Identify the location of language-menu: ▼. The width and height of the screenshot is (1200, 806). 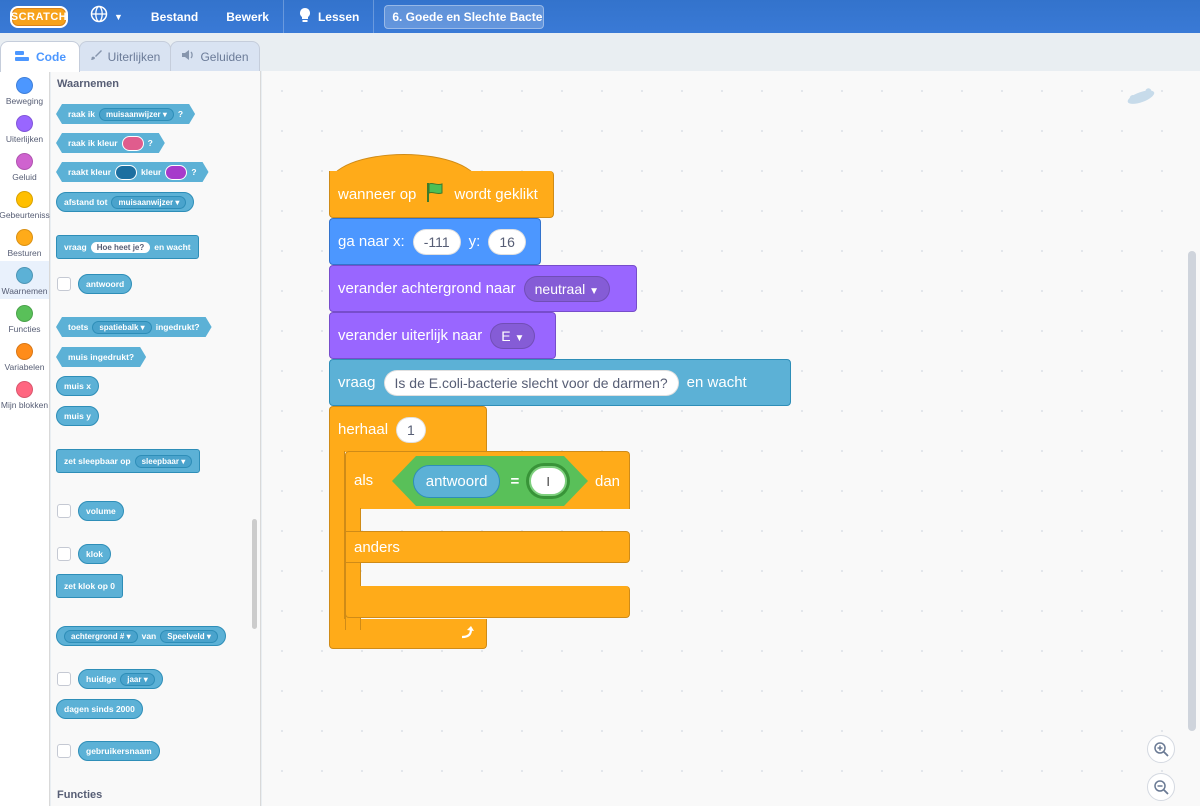
(106, 16).